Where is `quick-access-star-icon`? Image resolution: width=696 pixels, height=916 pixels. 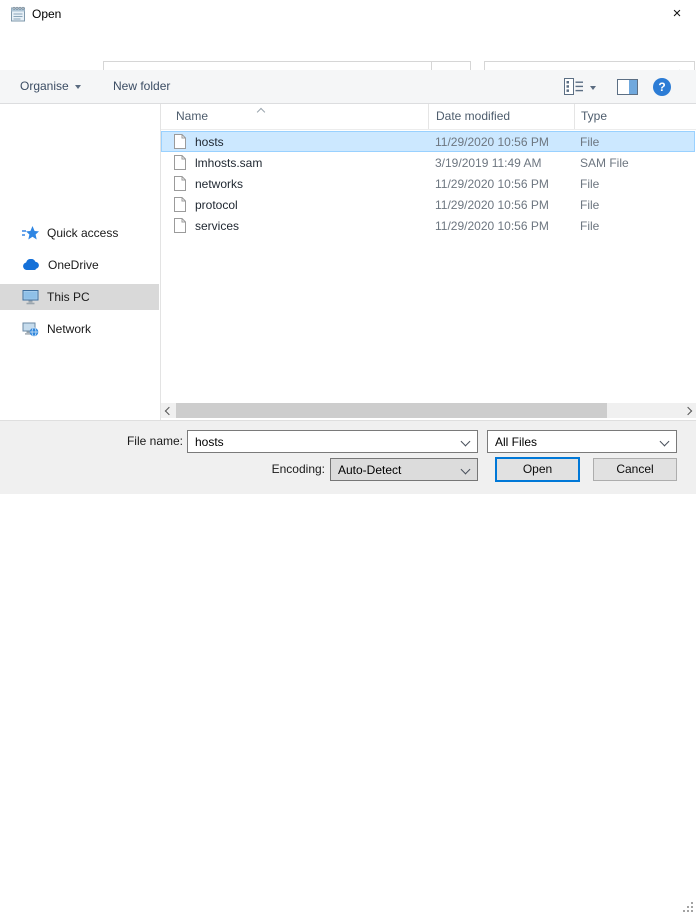
quick-access-star-icon is located at coordinates (30, 233).